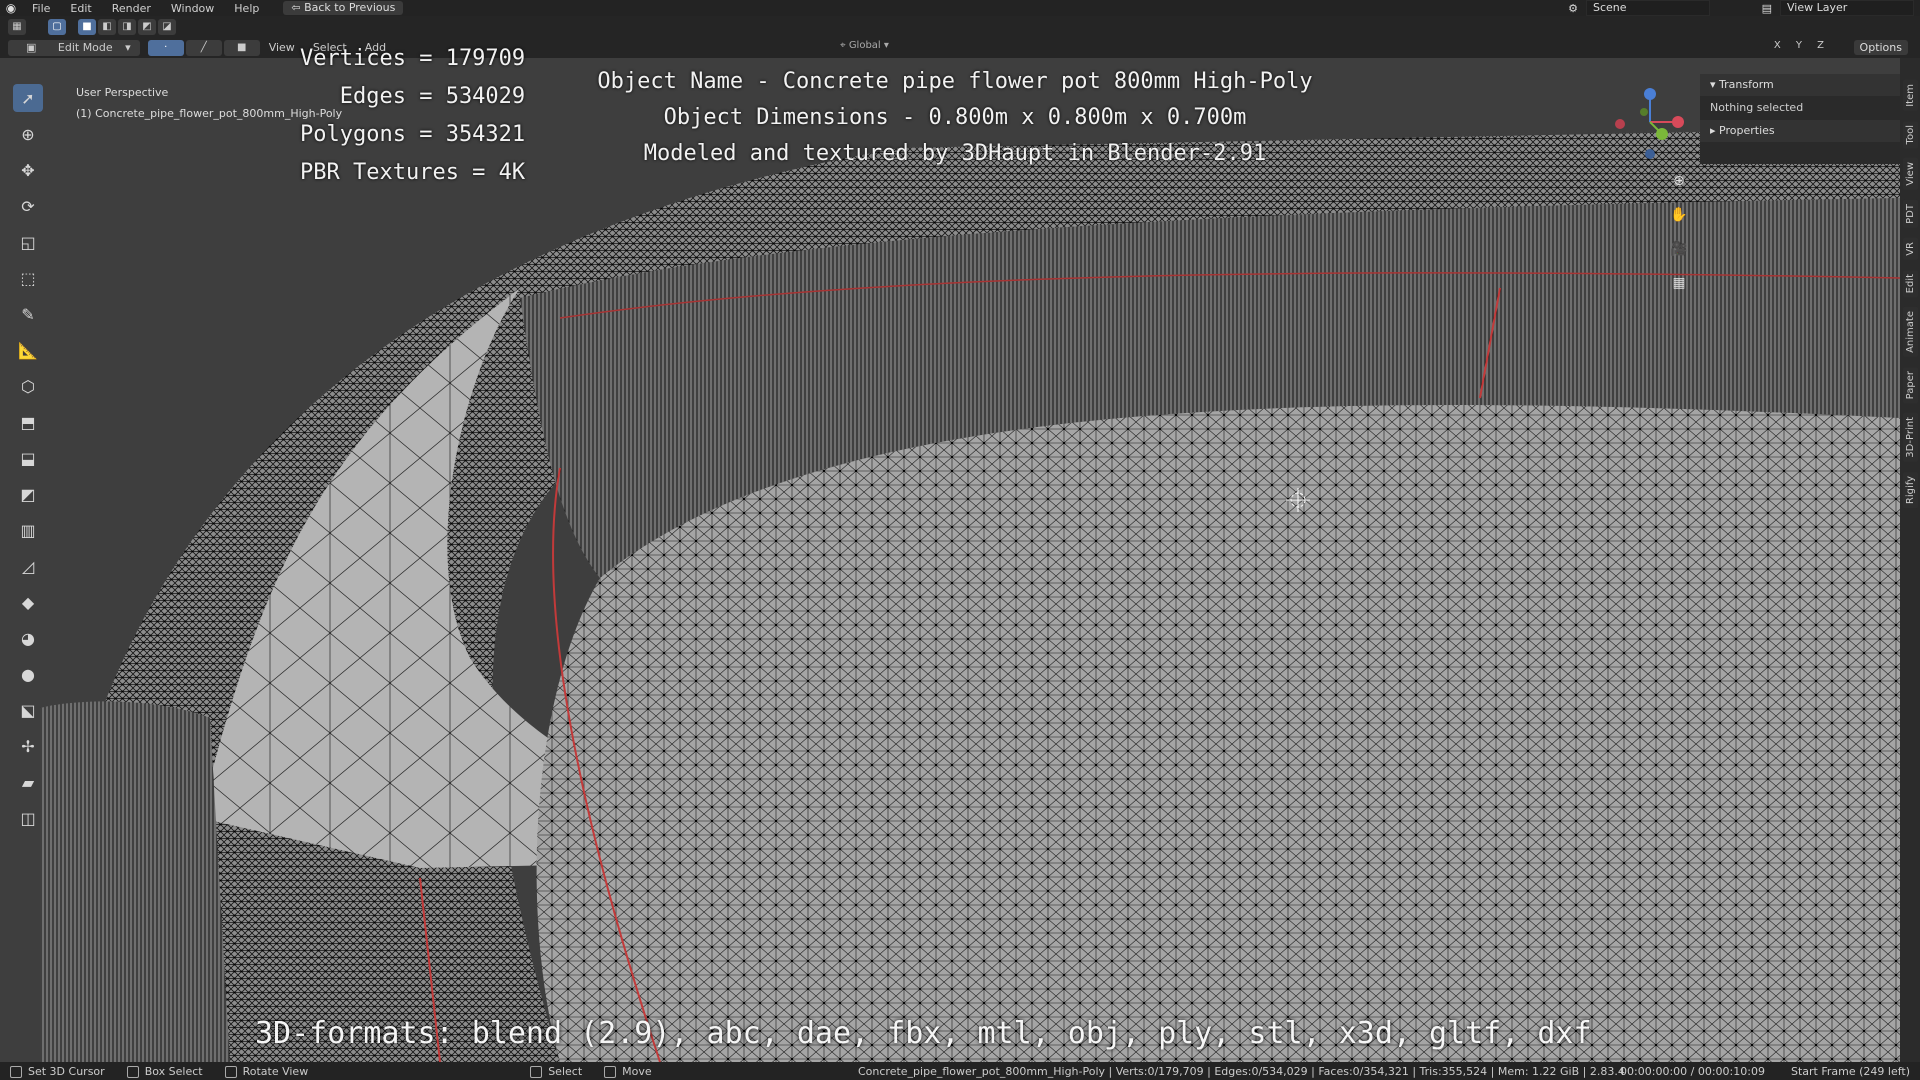 This screenshot has width=1920, height=1080. What do you see at coordinates (28, 674) in the screenshot?
I see `smooth-tool-icon: ●` at bounding box center [28, 674].